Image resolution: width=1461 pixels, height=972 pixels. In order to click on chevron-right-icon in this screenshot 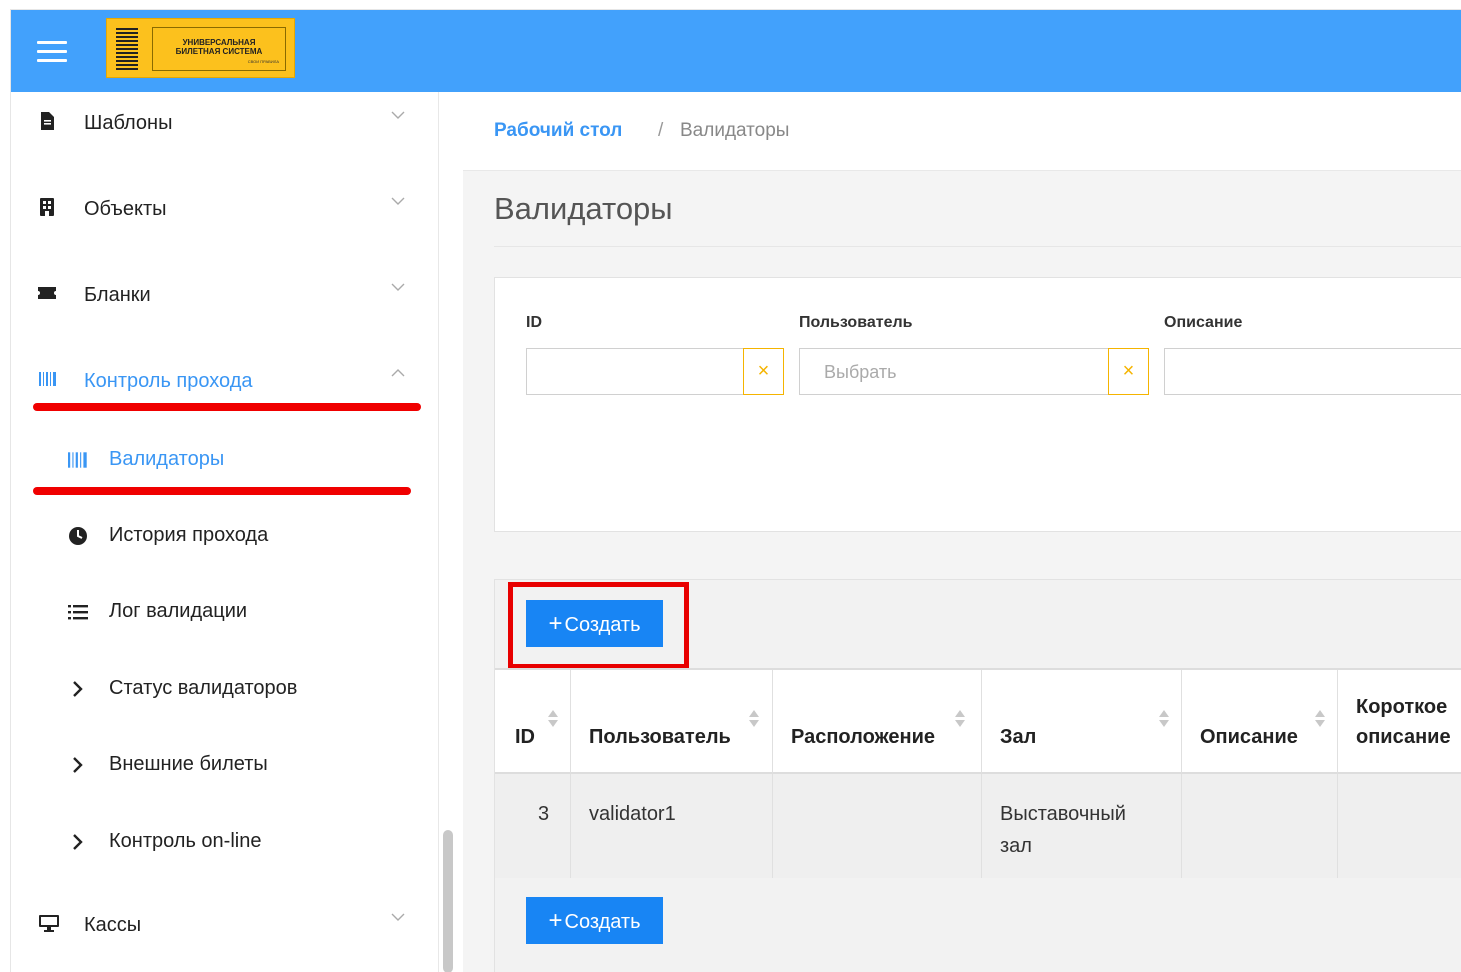, I will do `click(78, 689)`.